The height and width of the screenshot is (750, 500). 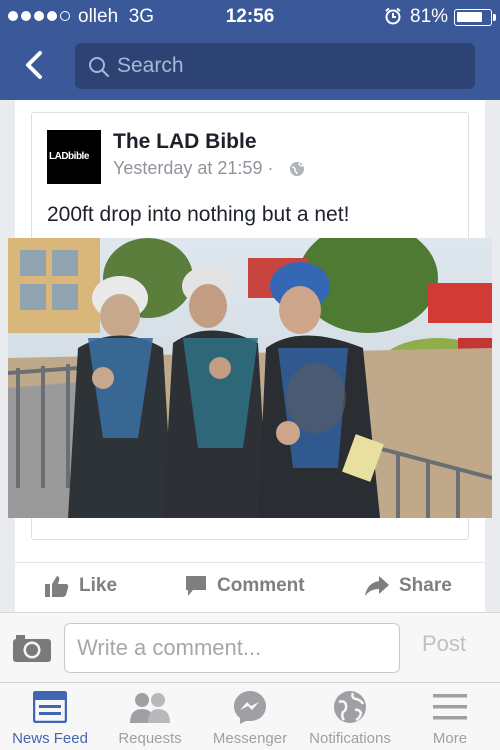 I want to click on comment-button: Comment, so click(x=245, y=586).